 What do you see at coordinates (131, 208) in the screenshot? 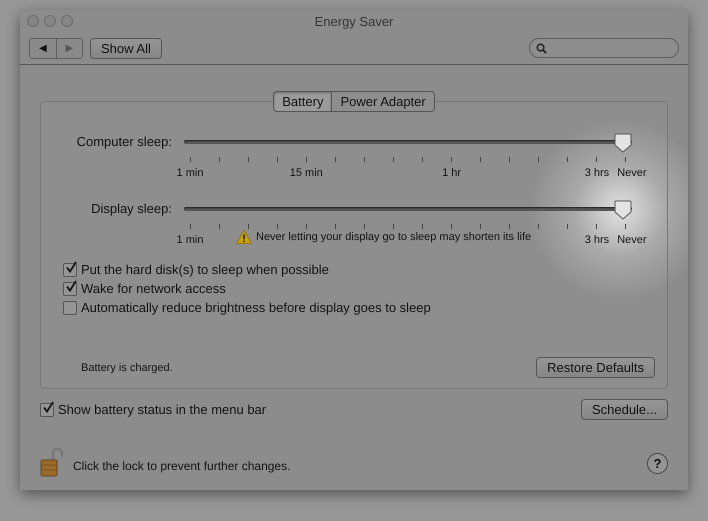
I see `slider-label: Display sleep:` at bounding box center [131, 208].